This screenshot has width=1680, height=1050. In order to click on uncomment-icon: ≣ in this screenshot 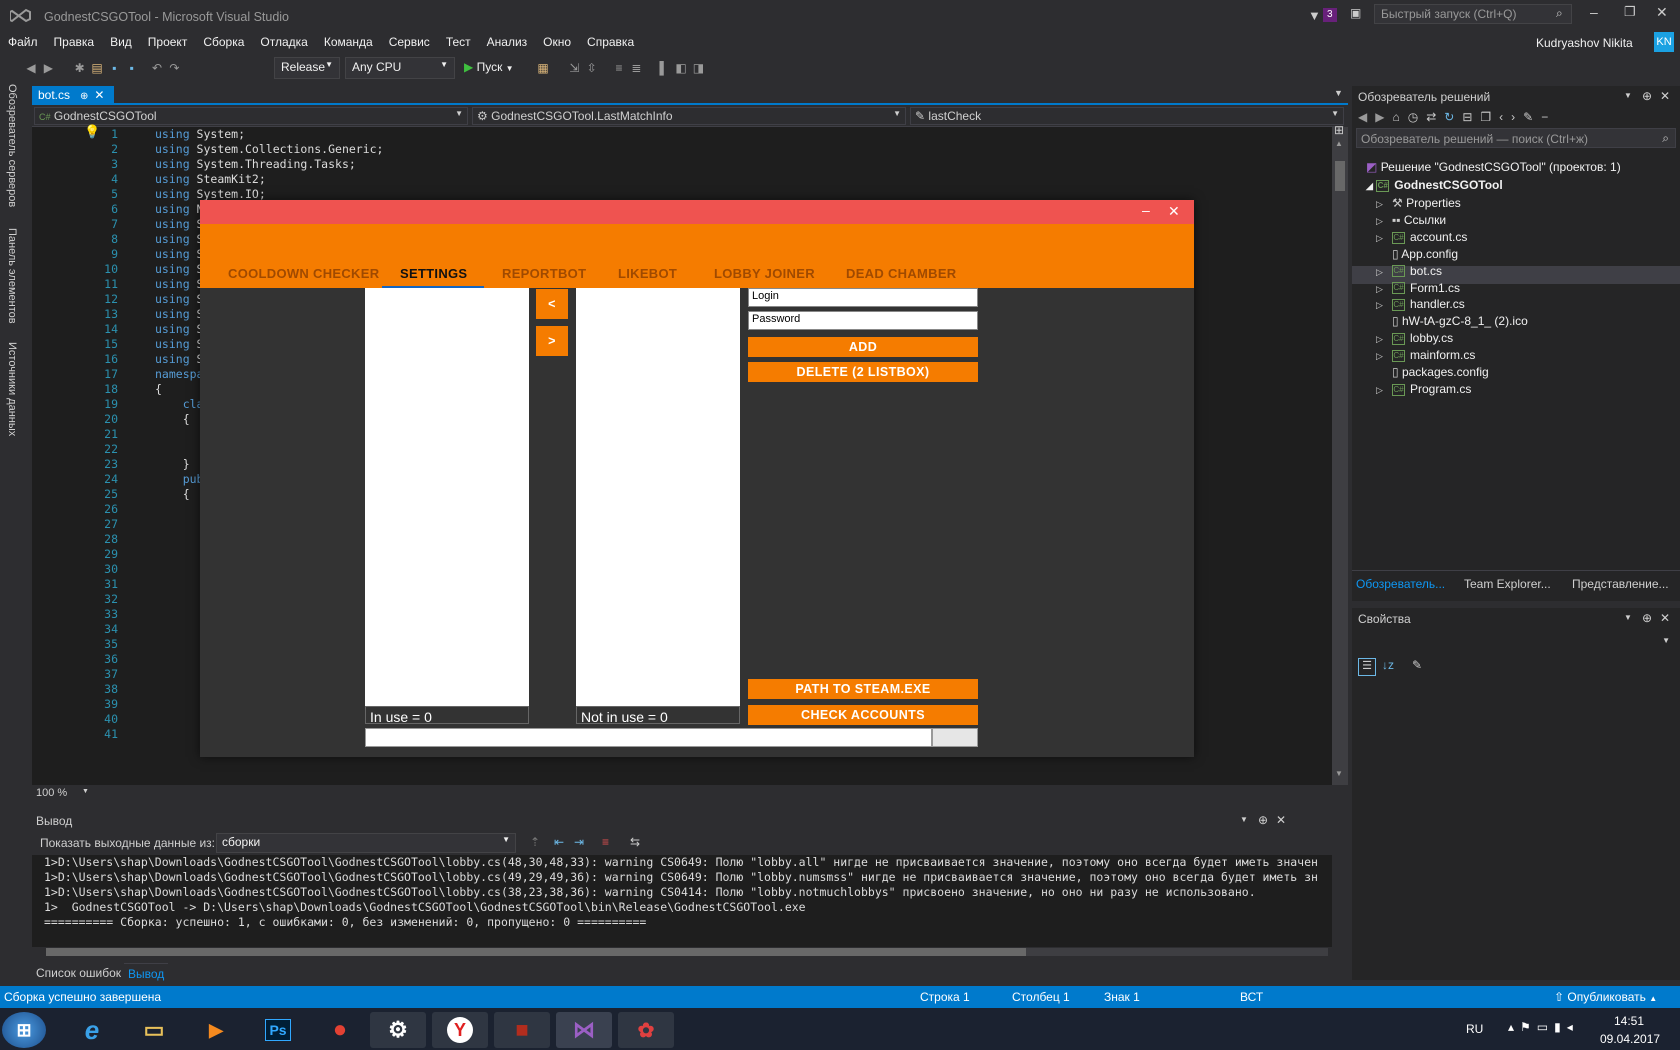, I will do `click(636, 68)`.